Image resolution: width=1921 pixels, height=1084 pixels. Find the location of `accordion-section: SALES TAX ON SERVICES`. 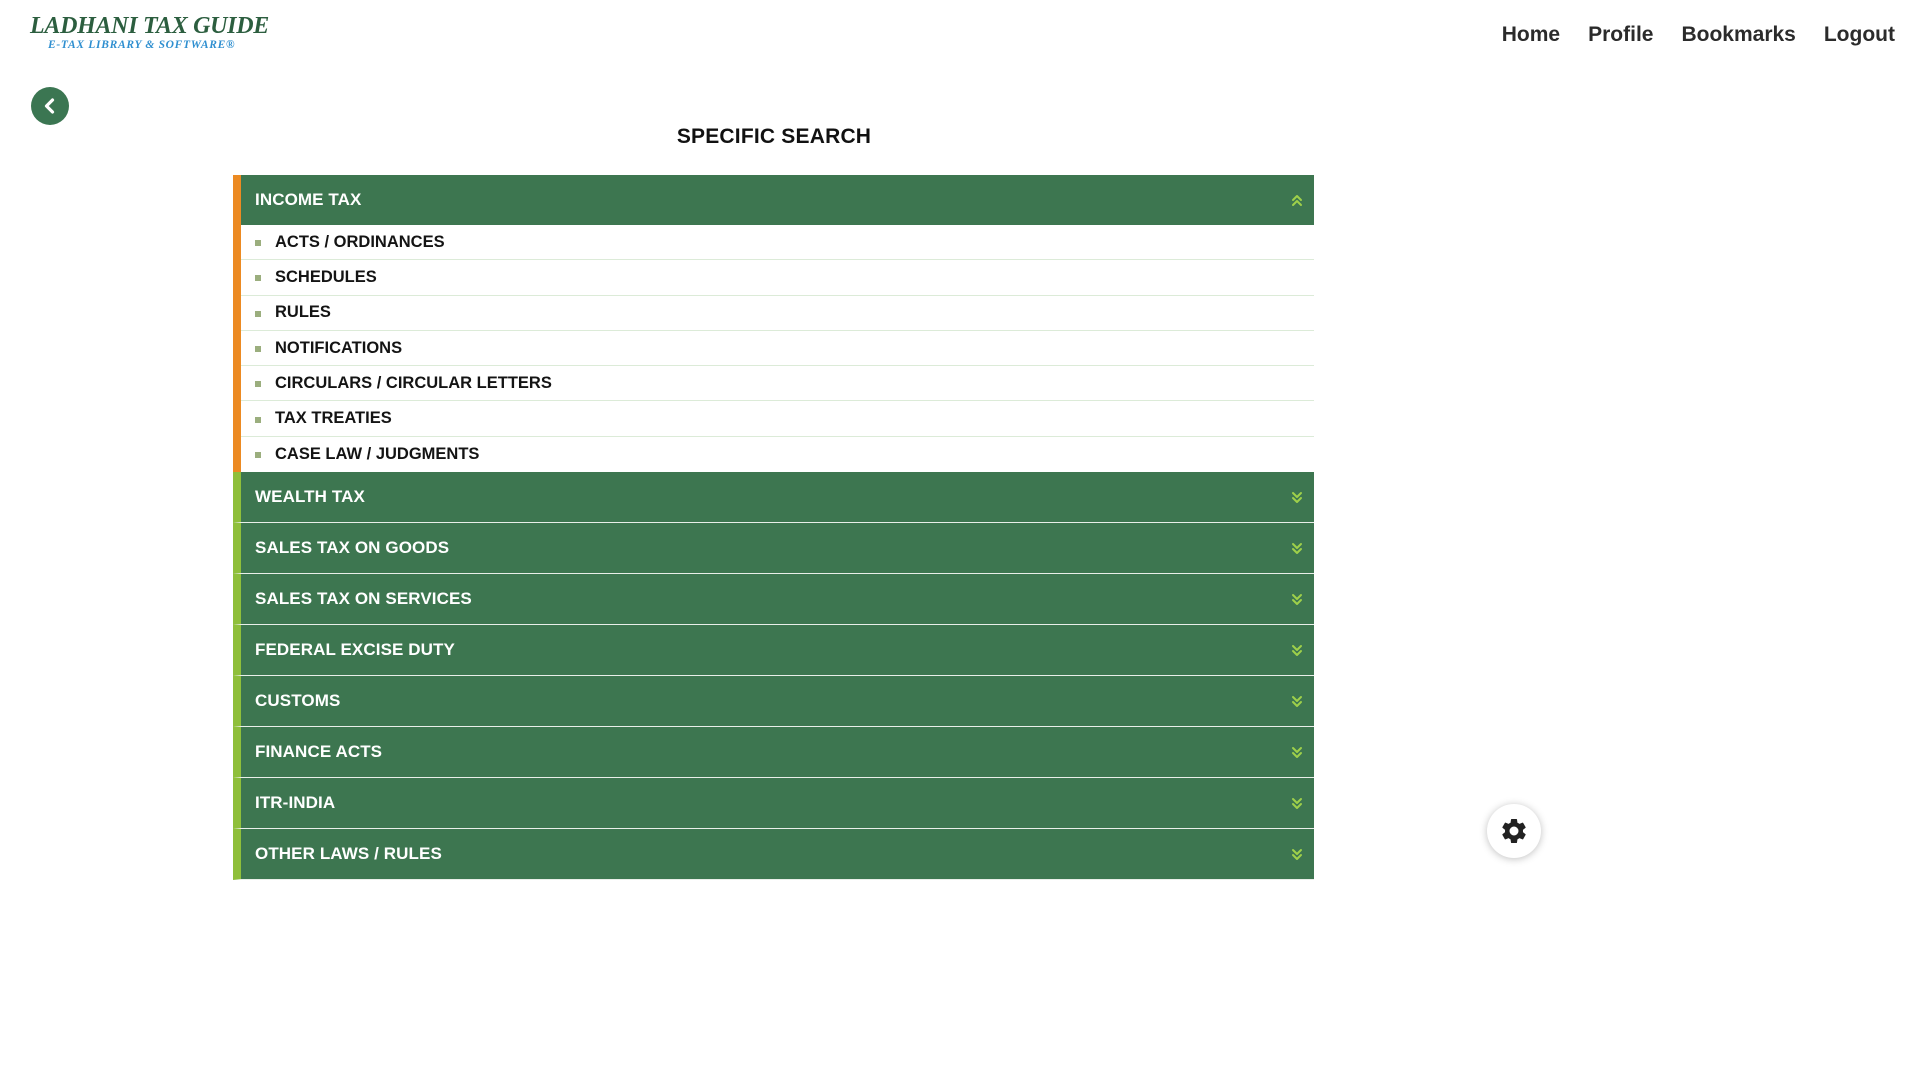

accordion-section: SALES TAX ON SERVICES is located at coordinates (773, 600).